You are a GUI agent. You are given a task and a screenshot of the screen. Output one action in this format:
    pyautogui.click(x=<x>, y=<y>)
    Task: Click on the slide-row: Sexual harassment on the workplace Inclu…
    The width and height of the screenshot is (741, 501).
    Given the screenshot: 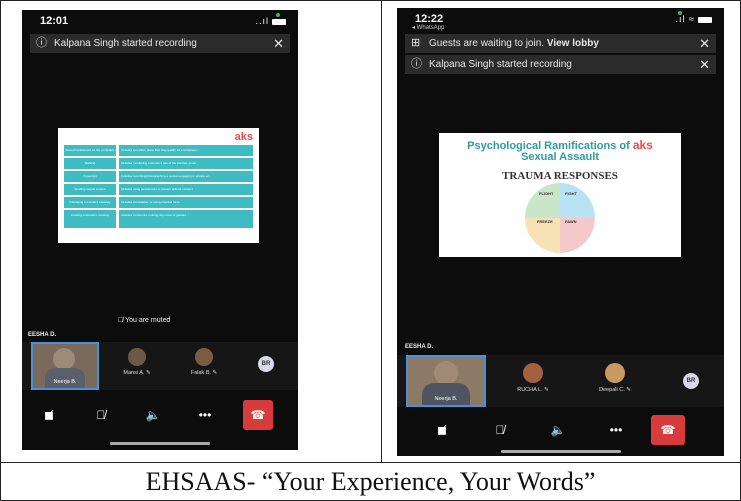 What is the action you would take?
    pyautogui.click(x=158, y=150)
    